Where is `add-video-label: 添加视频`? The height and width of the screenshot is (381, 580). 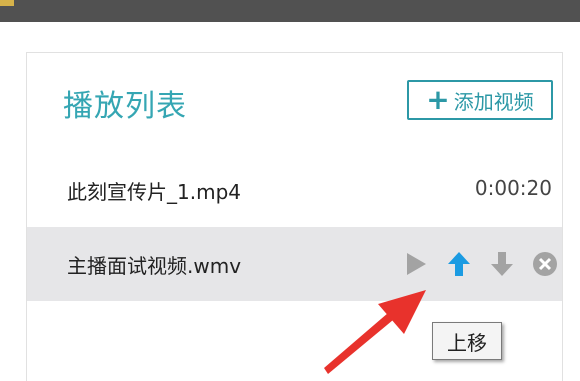 add-video-label: 添加视频 is located at coordinates (493, 101).